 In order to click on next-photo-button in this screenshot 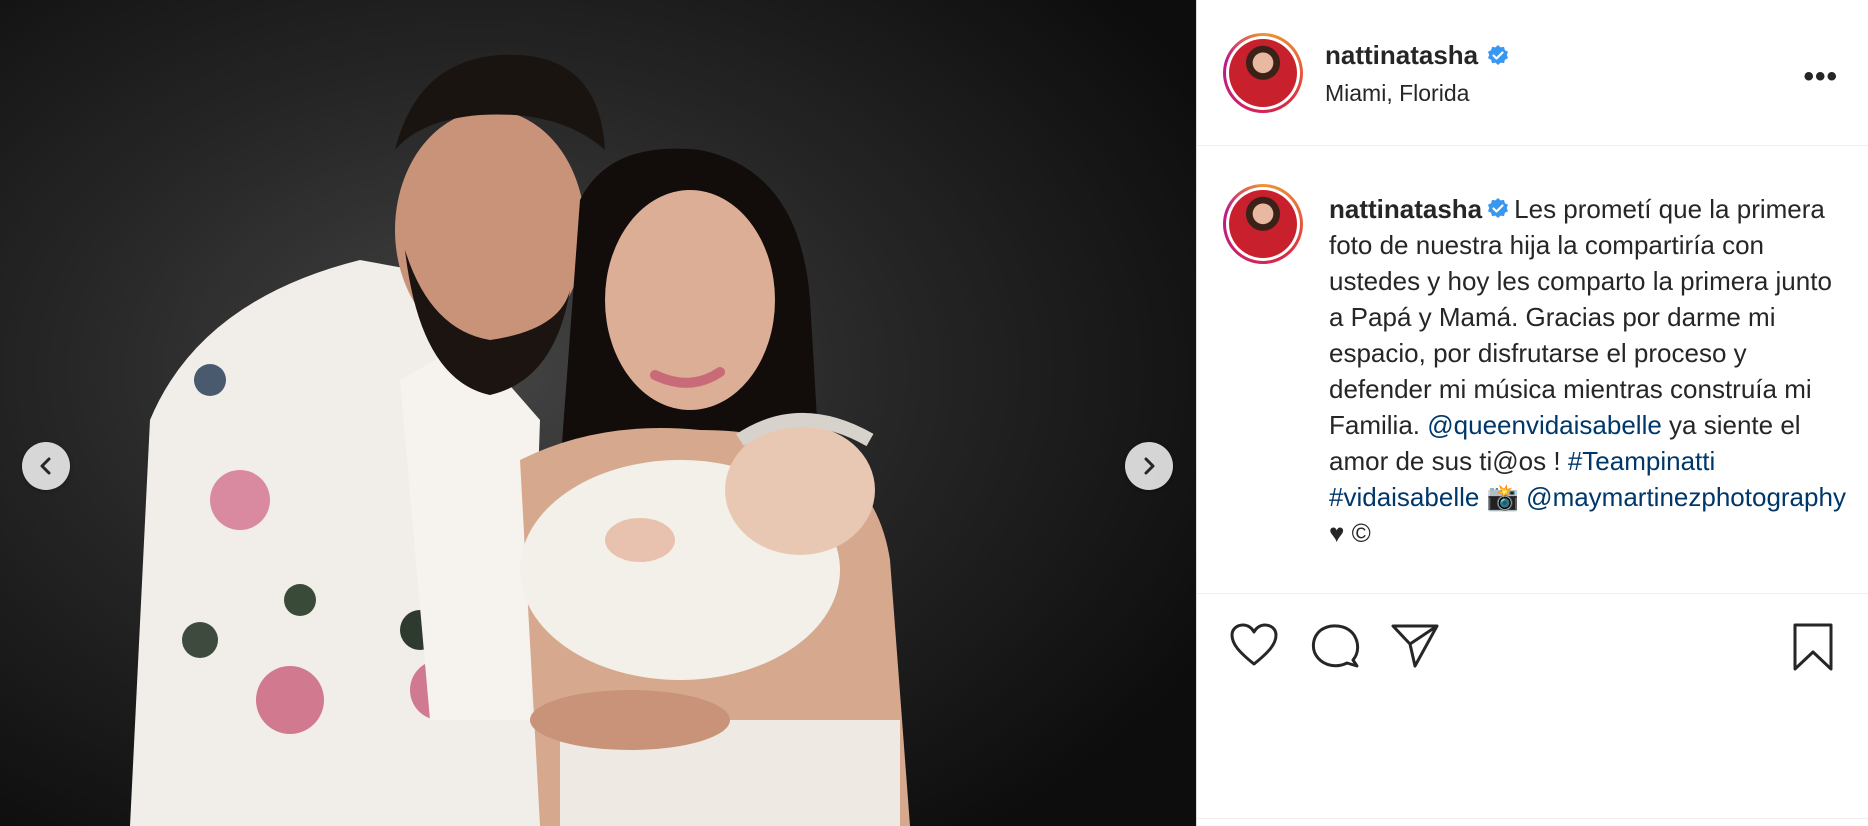, I will do `click(1149, 466)`.